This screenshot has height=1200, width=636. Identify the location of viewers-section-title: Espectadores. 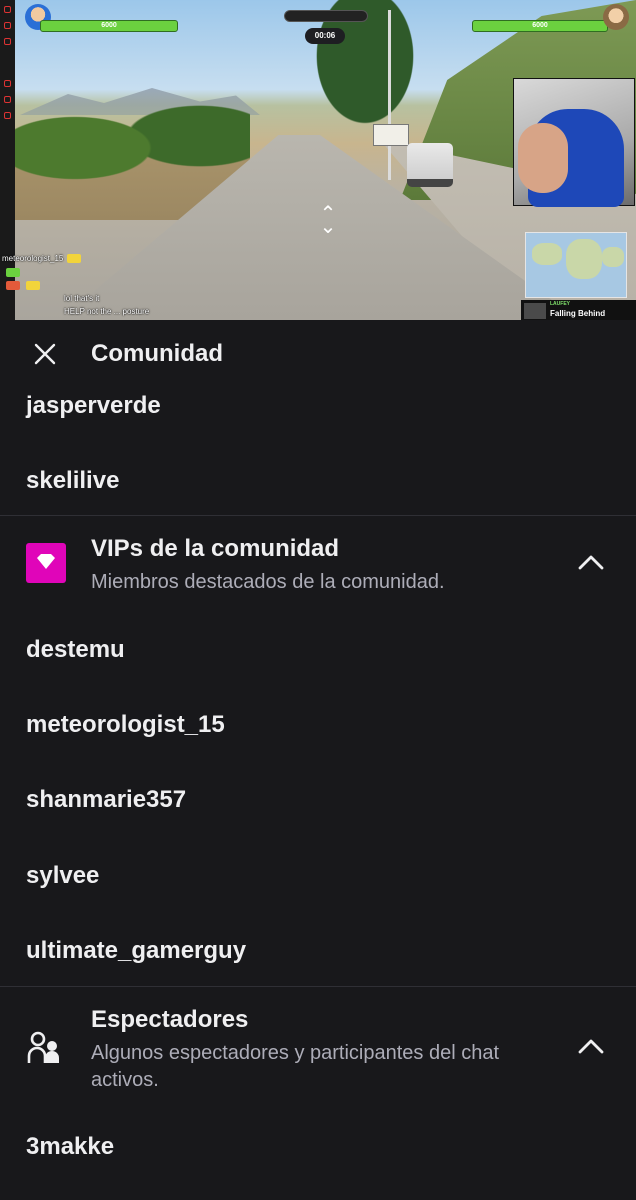
(170, 1019).